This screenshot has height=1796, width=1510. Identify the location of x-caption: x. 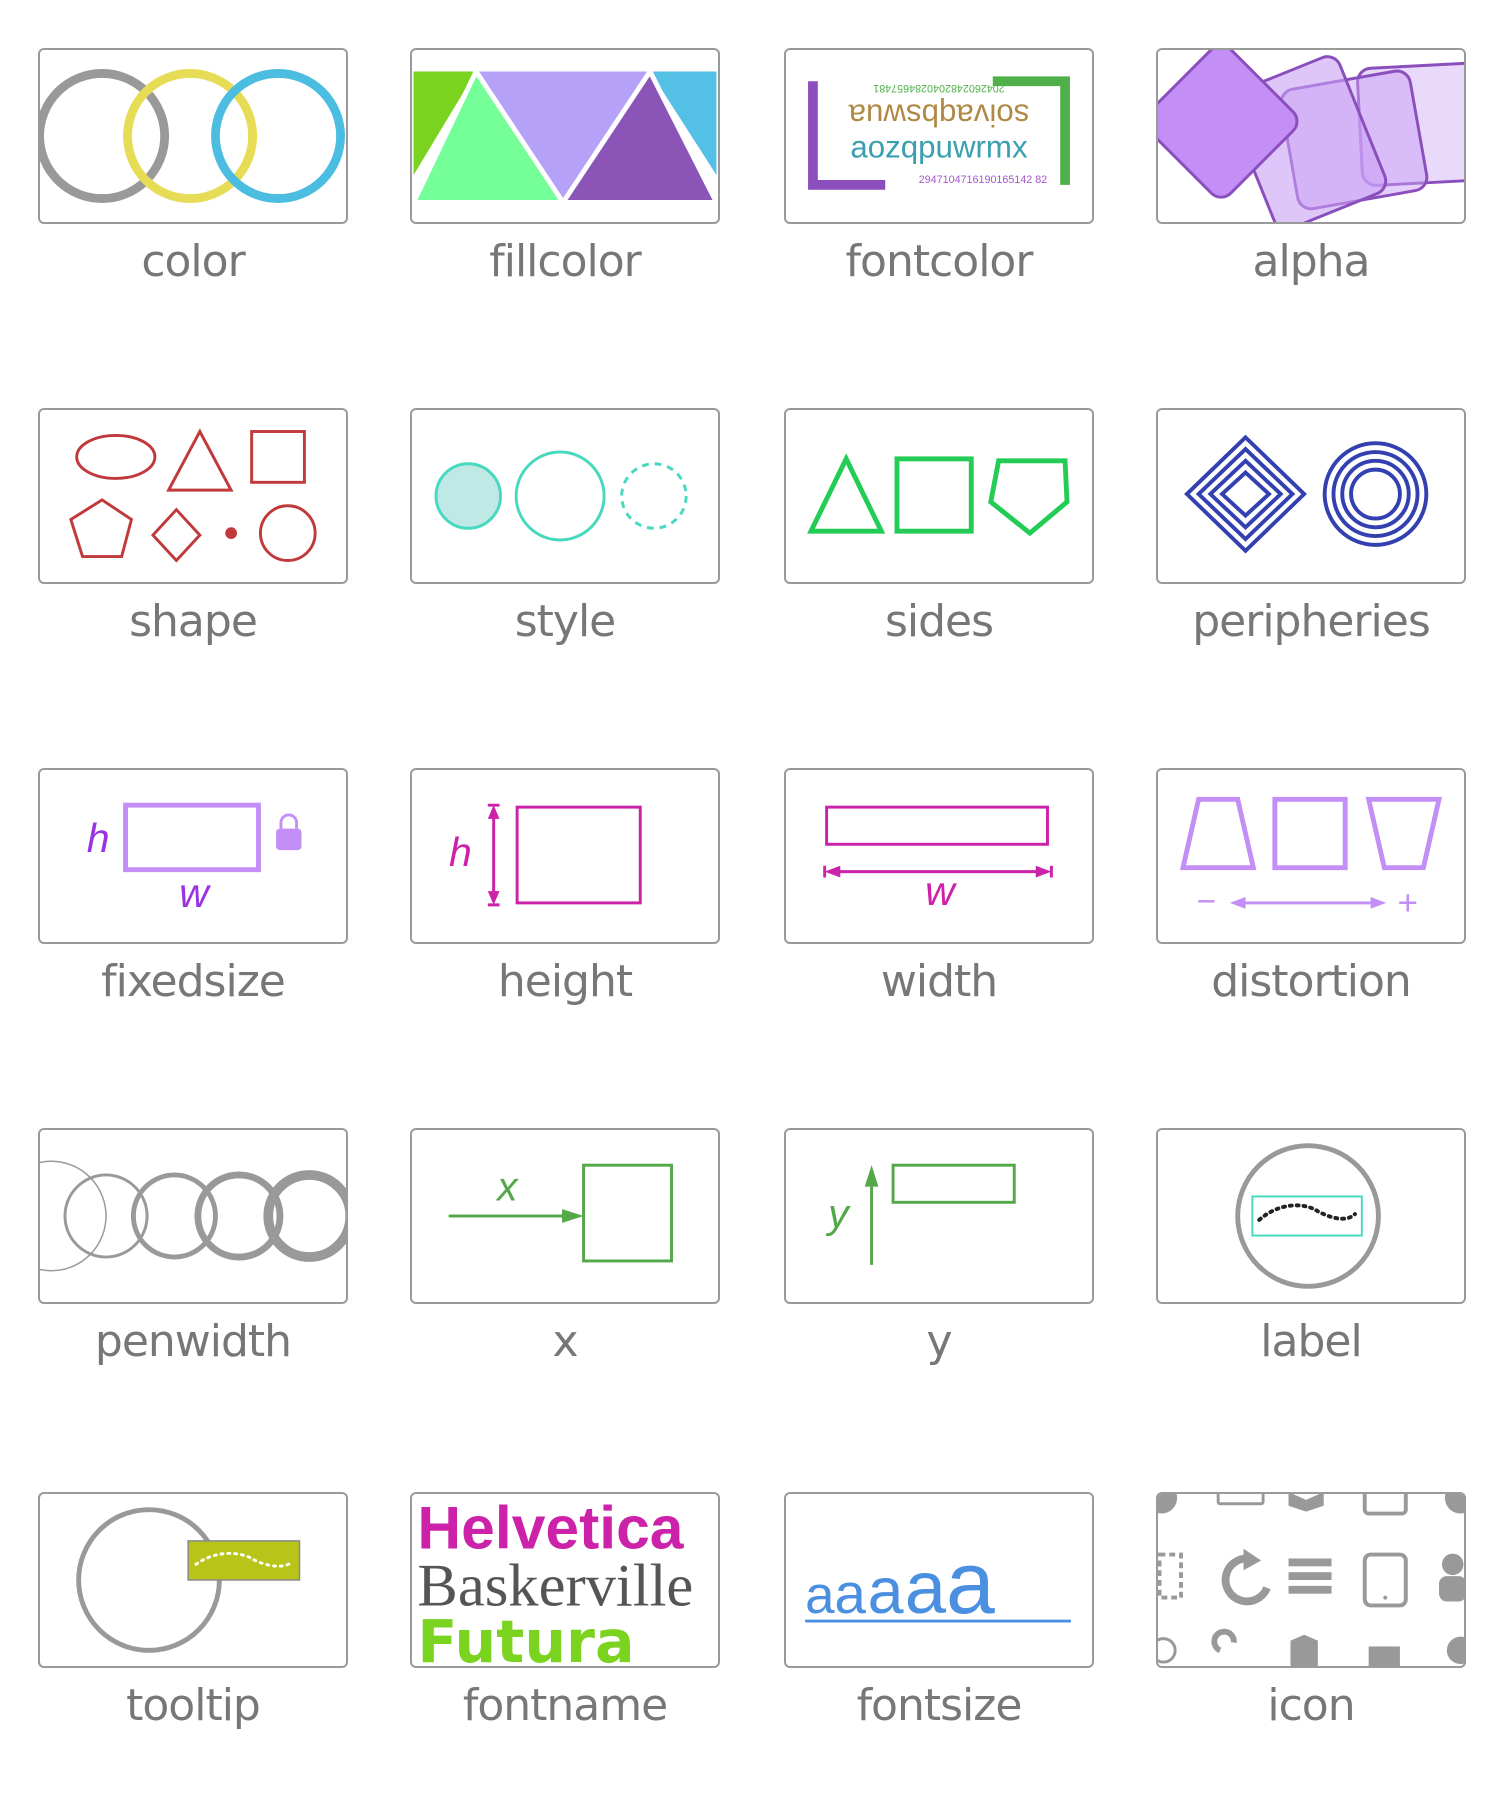
(565, 1341).